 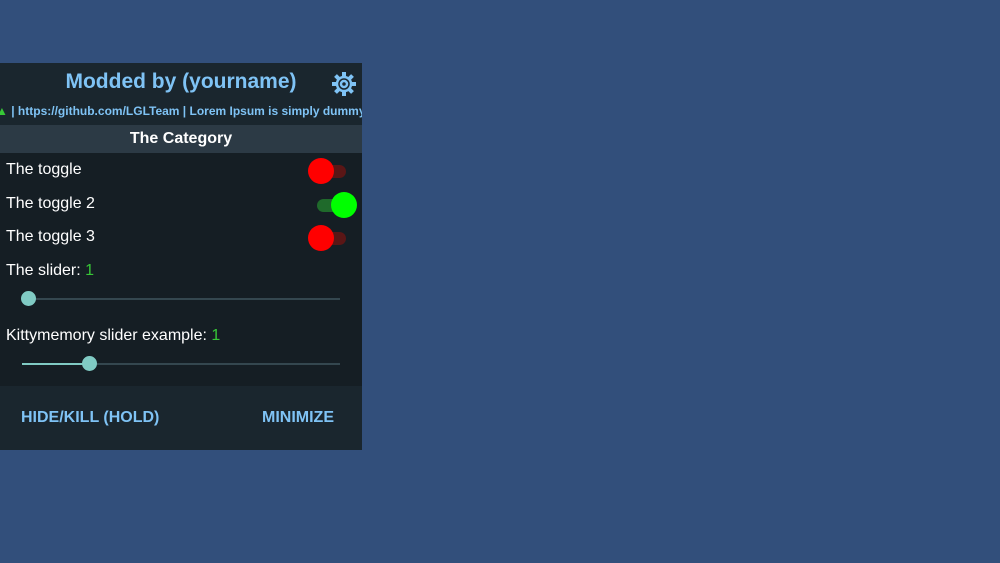 I want to click on menu-title: Modded by (yourname), so click(x=181, y=81).